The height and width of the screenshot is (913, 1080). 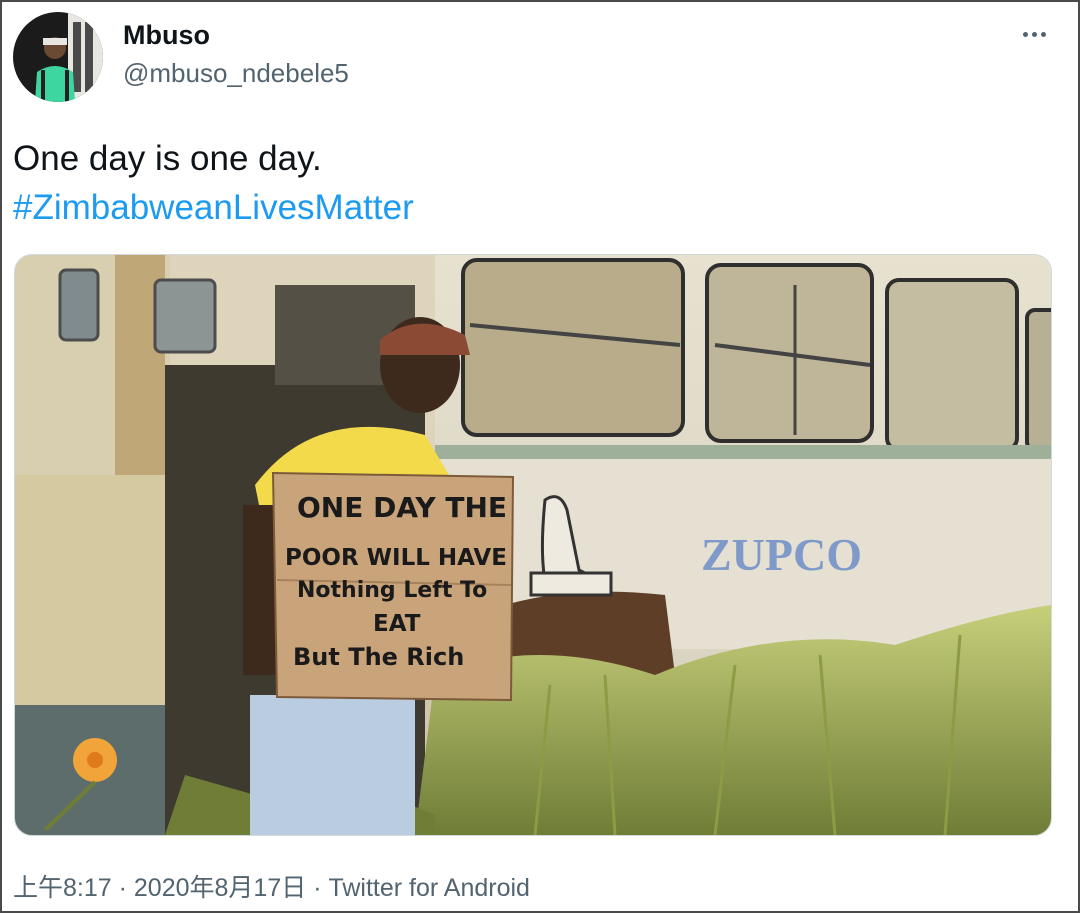 What do you see at coordinates (166, 35) in the screenshot?
I see `display-name: Mbuso` at bounding box center [166, 35].